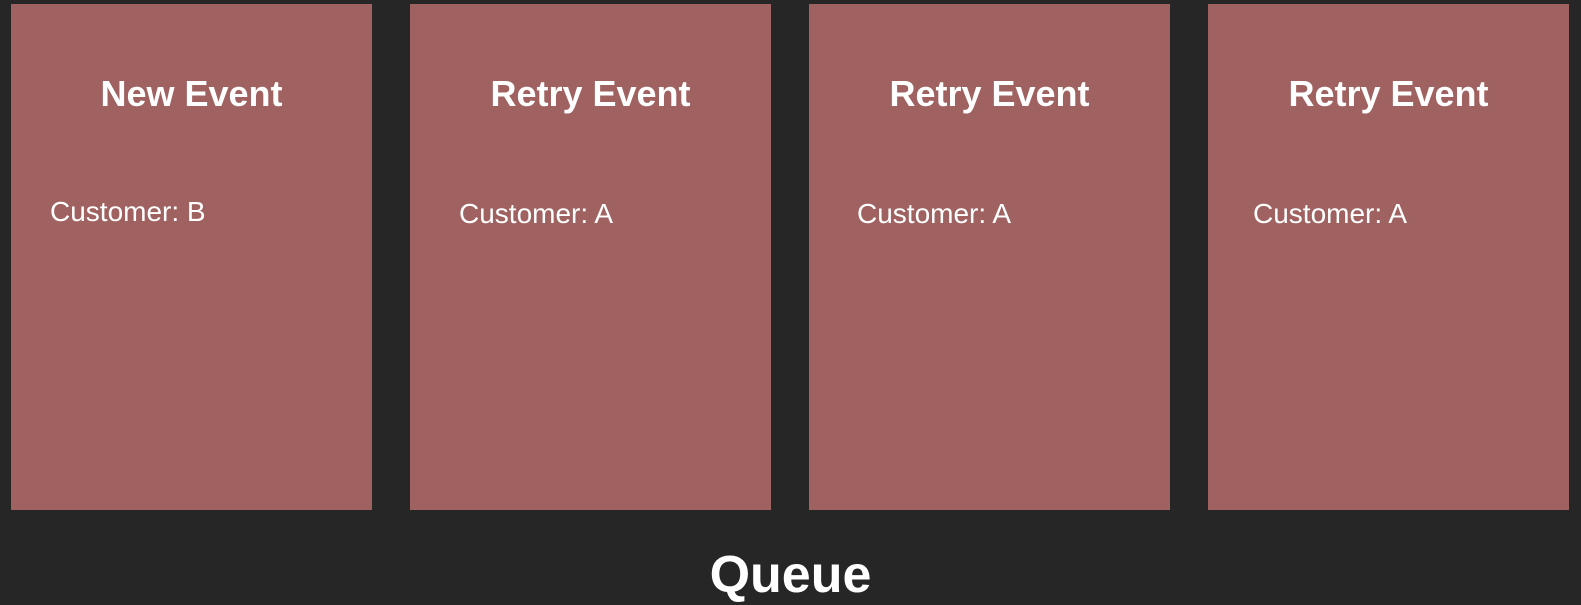 The height and width of the screenshot is (605, 1581). I want to click on event-title: New Event, so click(191, 93).